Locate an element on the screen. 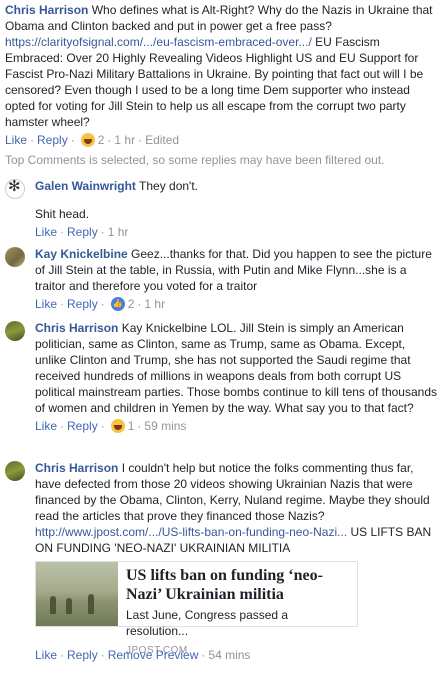 This screenshot has width=444, height=675. reaction-summary: 👍 2 is located at coordinates (122, 304).